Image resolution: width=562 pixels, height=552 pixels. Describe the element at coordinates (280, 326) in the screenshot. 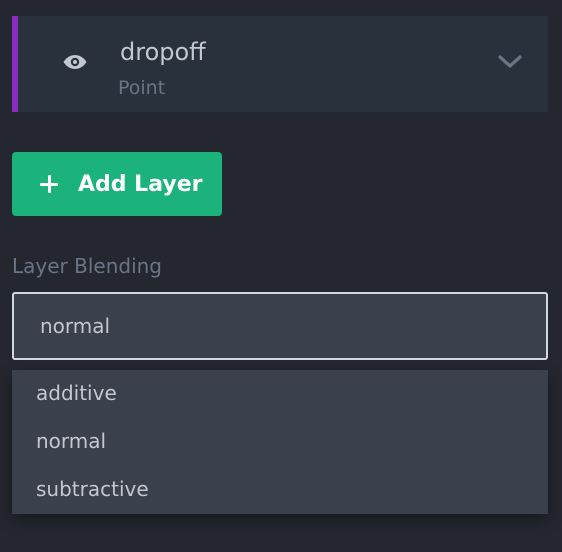

I see `layer-blending-select: normal` at that location.